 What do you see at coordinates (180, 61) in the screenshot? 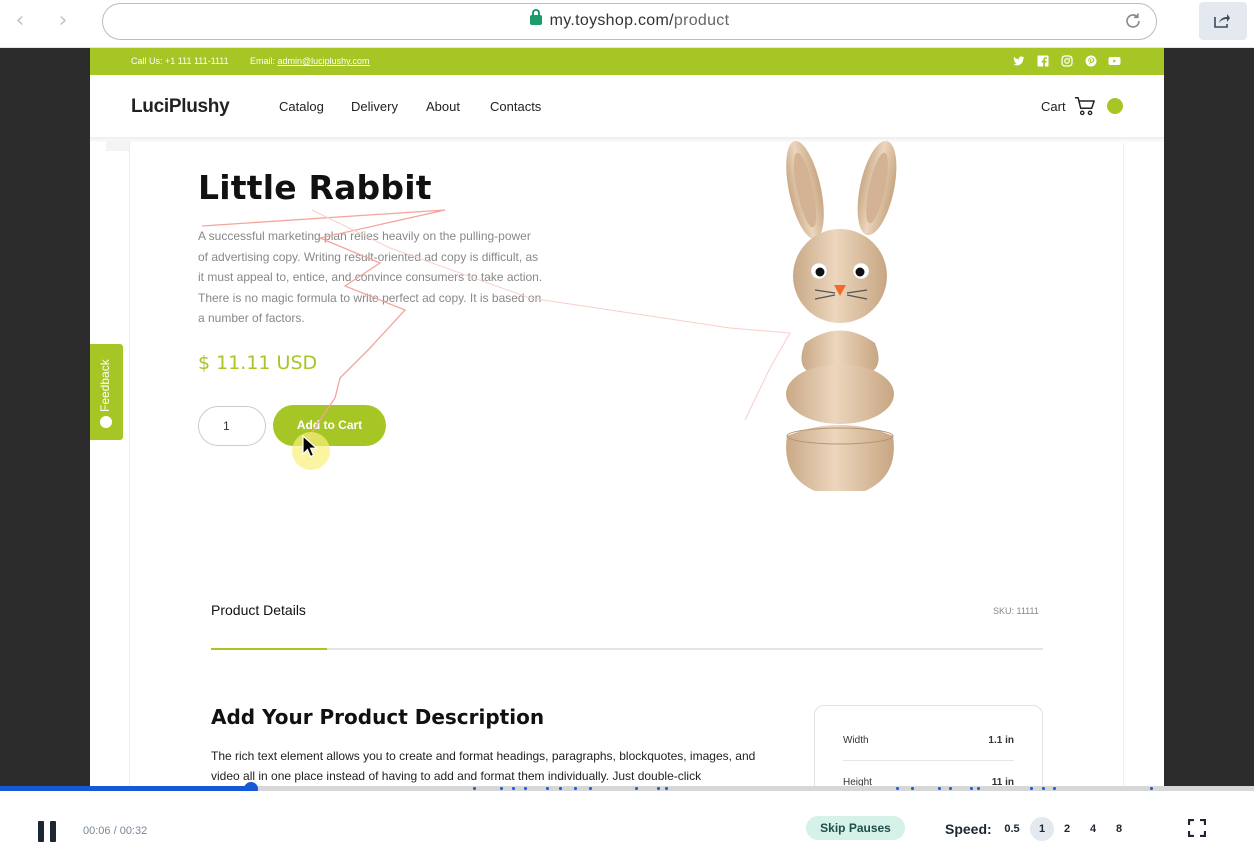
I see `phone-text: Call Us: +1 111 111-1111` at bounding box center [180, 61].